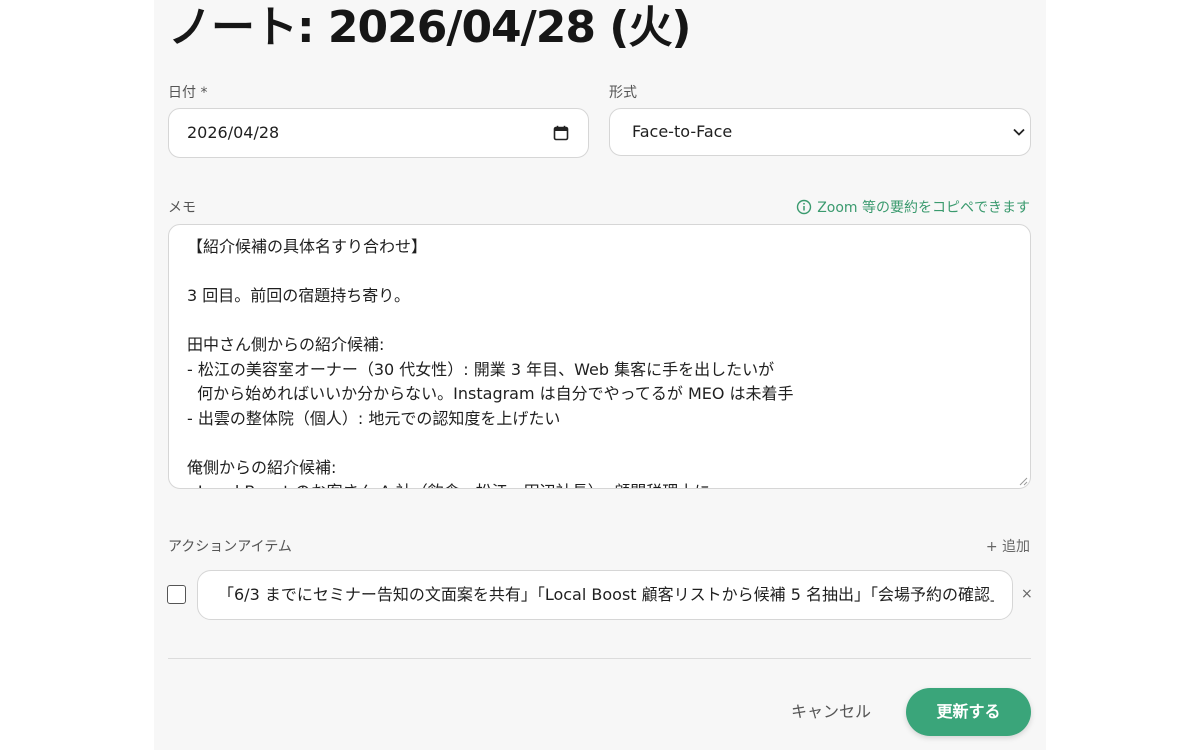  I want to click on memo-line: 【紹介候補の具体名すり合わせ】, so click(307, 246).